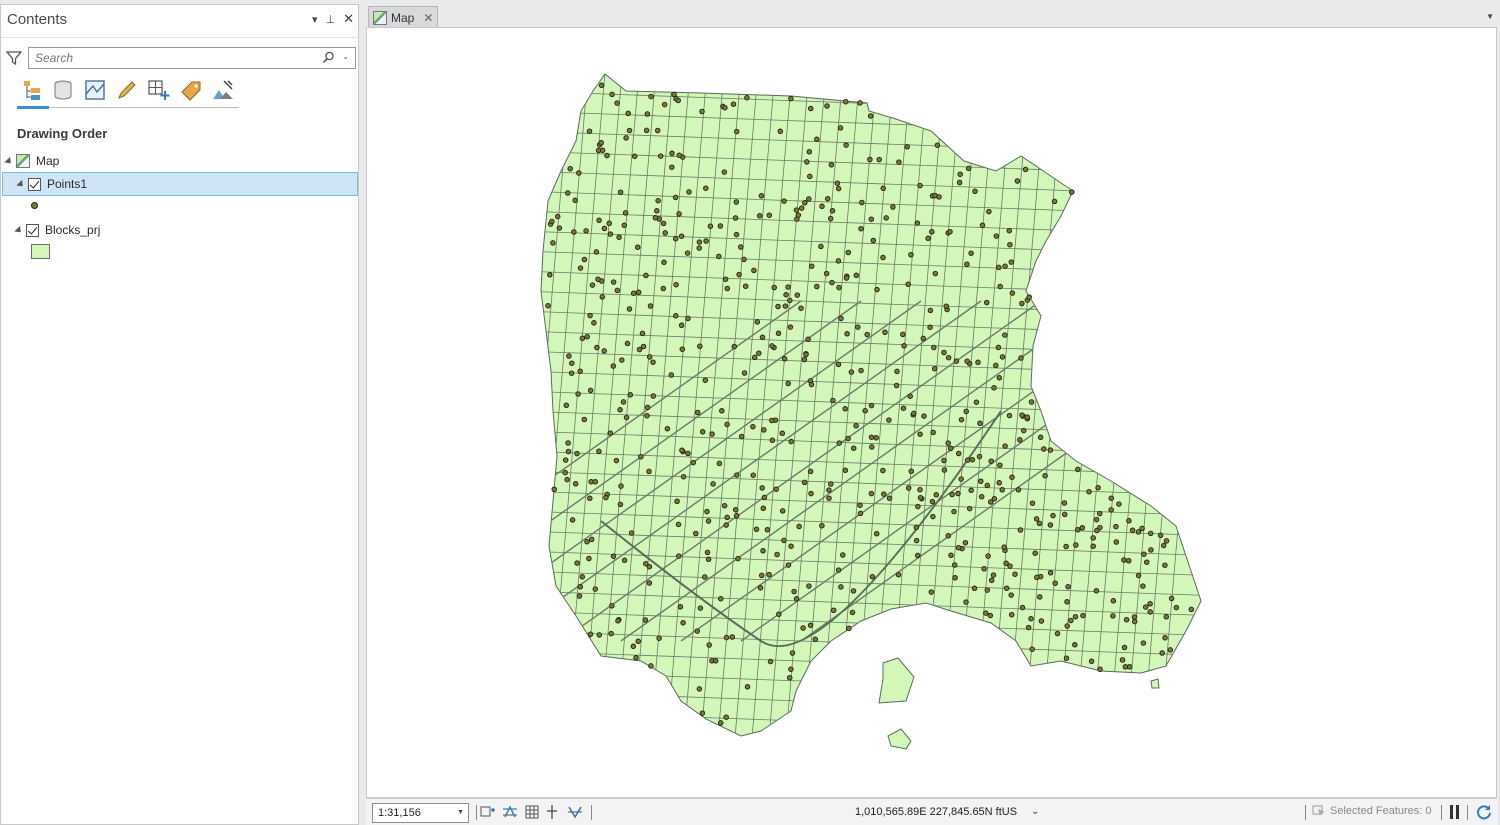 This screenshot has height=825, width=1500. What do you see at coordinates (31, 91) in the screenshot?
I see `list-by-drawing-order-icon` at bounding box center [31, 91].